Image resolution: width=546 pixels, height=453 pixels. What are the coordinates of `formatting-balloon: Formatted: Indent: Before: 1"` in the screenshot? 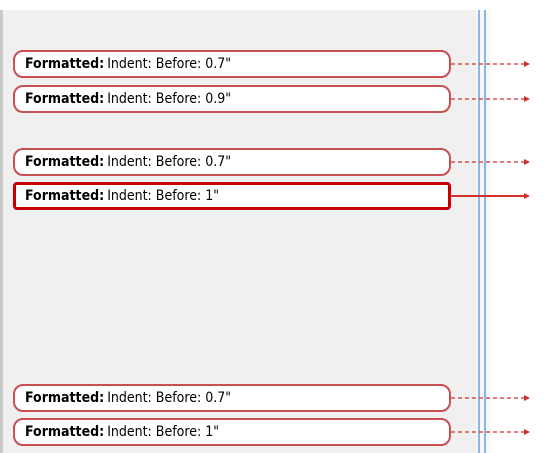 It's located at (232, 432).